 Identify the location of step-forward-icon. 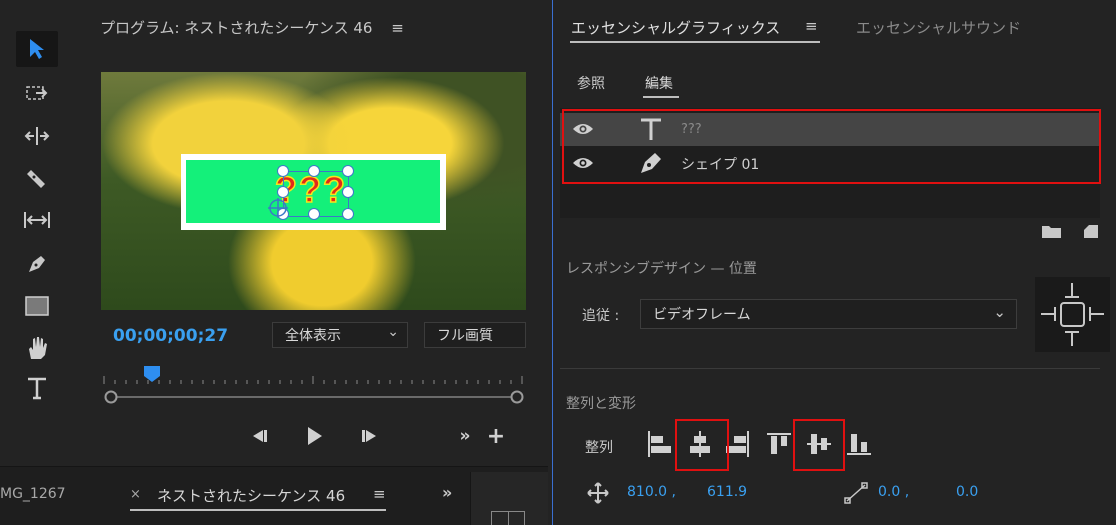
(369, 436).